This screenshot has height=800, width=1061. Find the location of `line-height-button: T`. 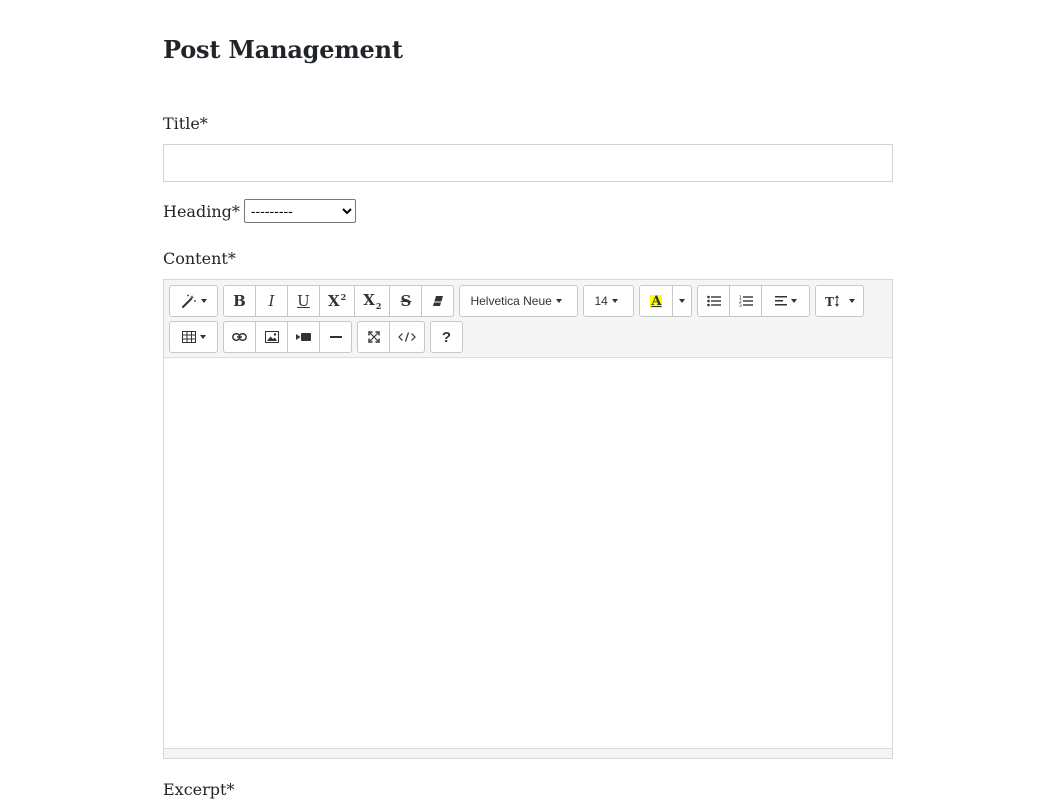

line-height-button: T is located at coordinates (840, 301).